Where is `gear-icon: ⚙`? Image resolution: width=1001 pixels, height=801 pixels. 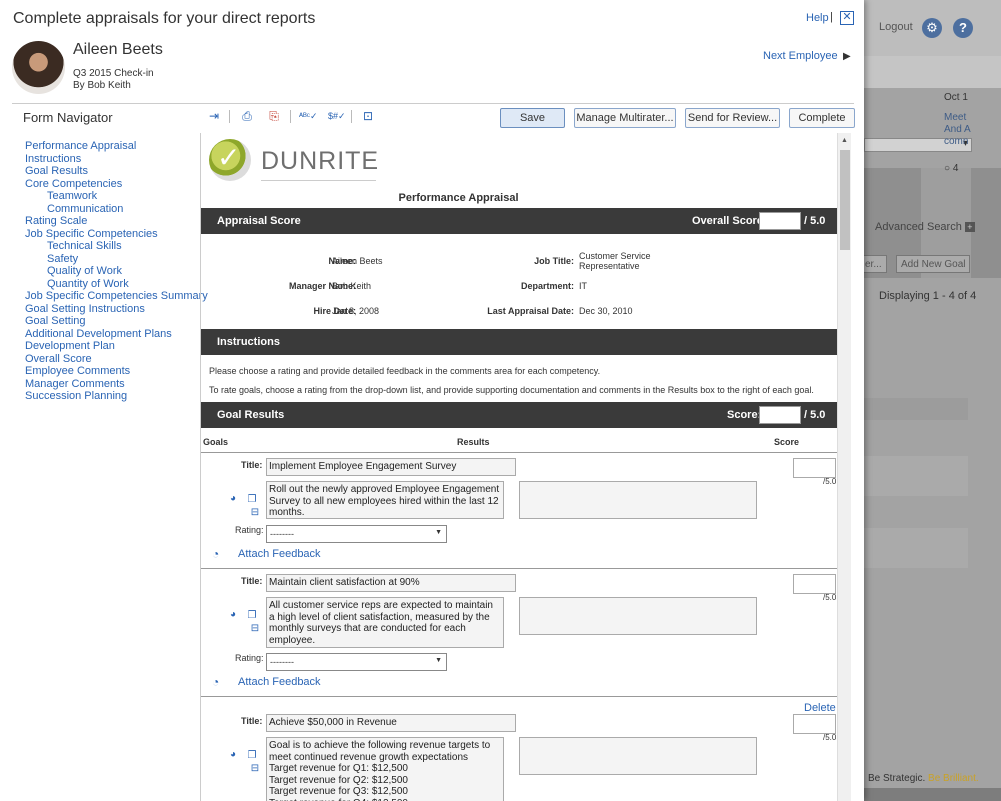 gear-icon: ⚙ is located at coordinates (932, 28).